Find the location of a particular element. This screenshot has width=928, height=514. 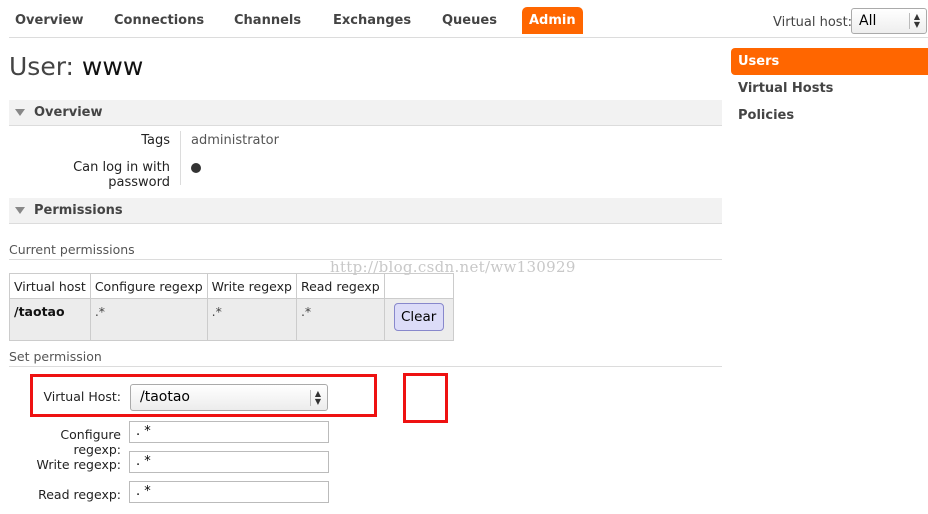

table-row: /taotao .* .* .* Clear is located at coordinates (231, 319).